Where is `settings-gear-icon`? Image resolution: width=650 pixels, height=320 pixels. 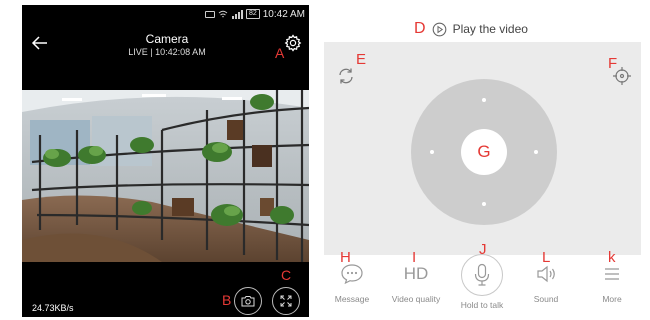 settings-gear-icon is located at coordinates (293, 43).